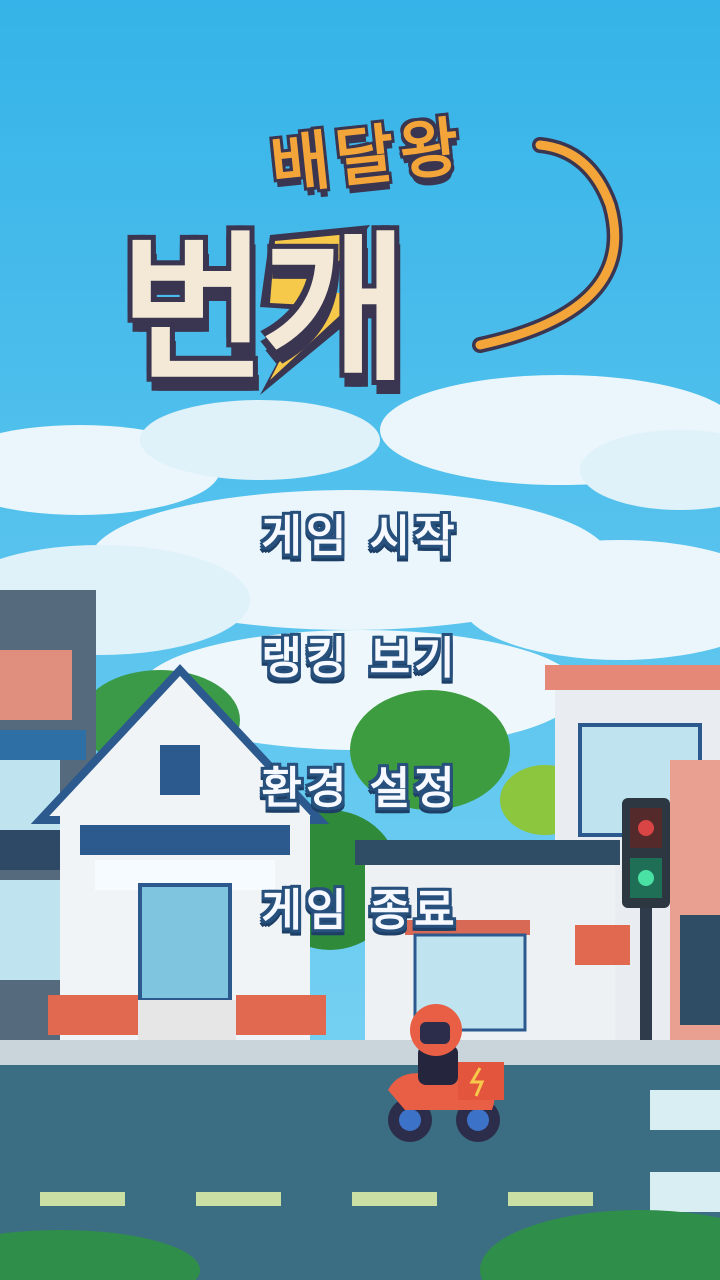 The width and height of the screenshot is (720, 1280). I want to click on settings-button: 환경 설정, so click(360, 784).